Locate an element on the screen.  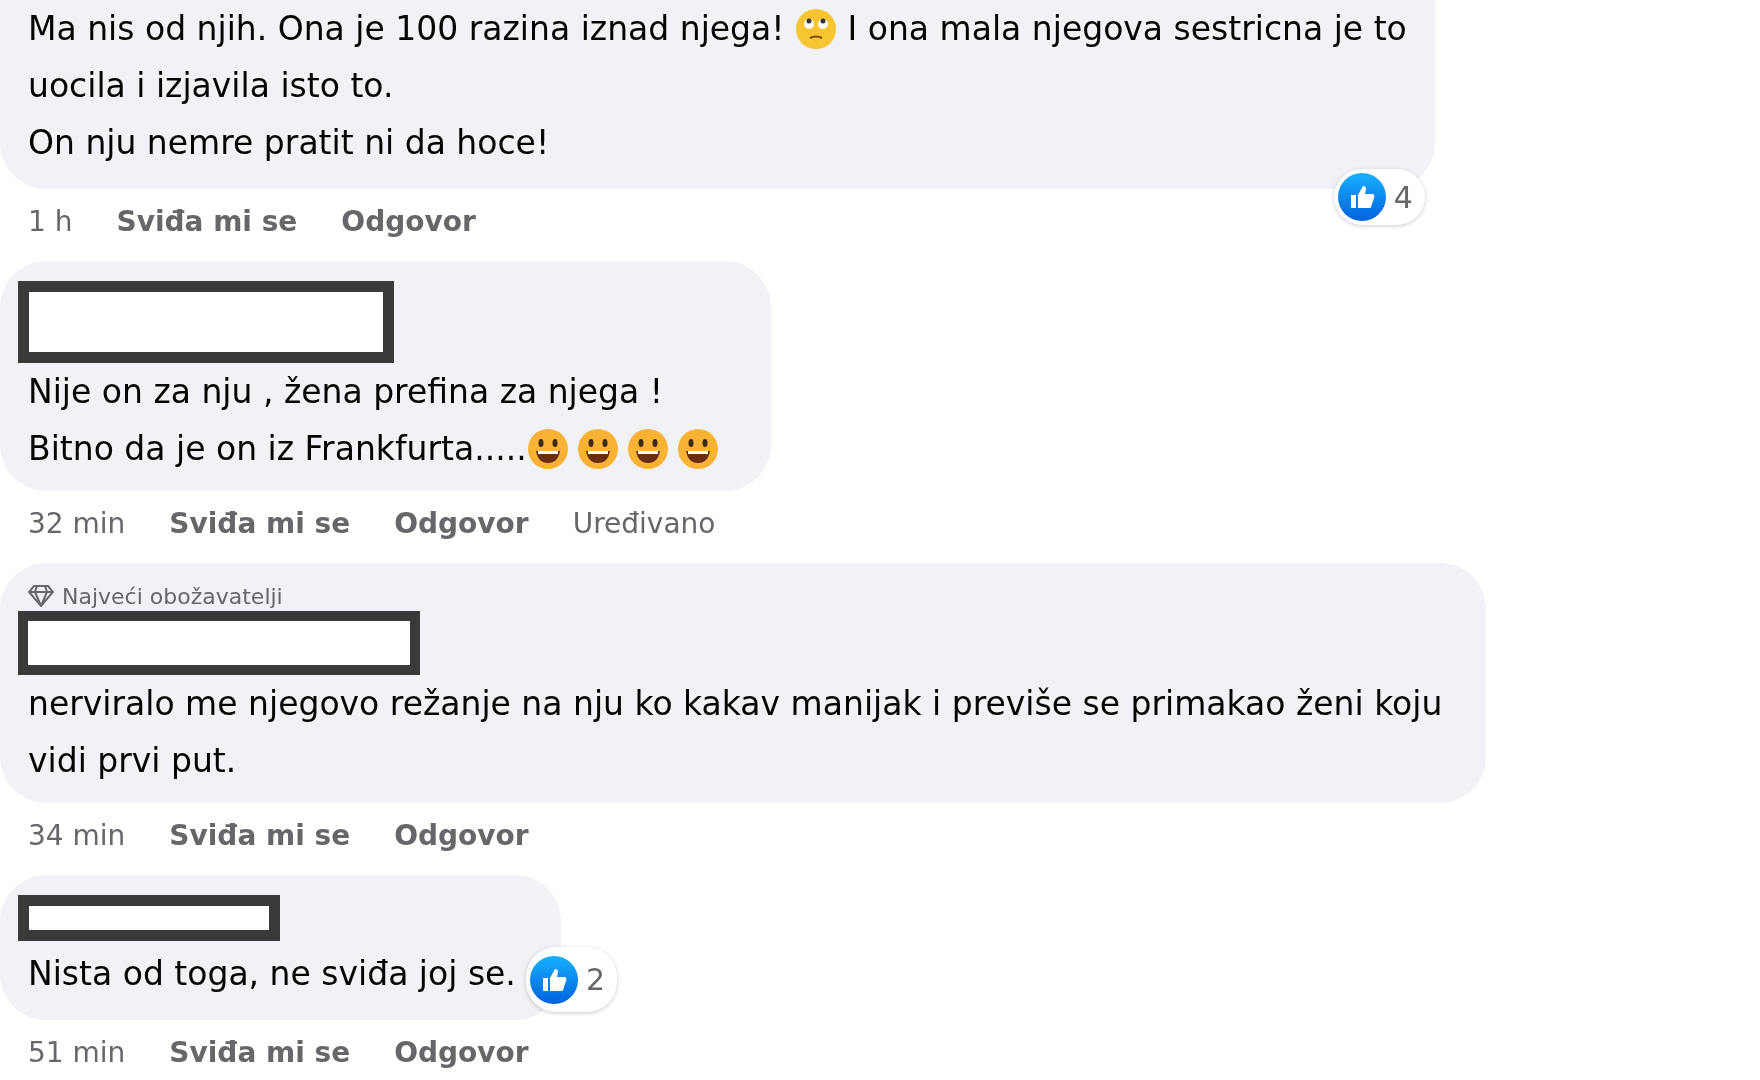
eye-roll-emoji-icon is located at coordinates (816, 28).